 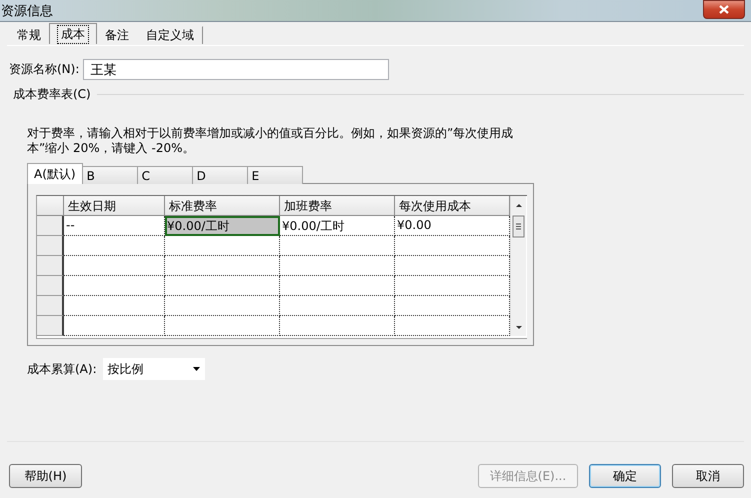 What do you see at coordinates (55, 173) in the screenshot?
I see `tab: A(默认)` at bounding box center [55, 173].